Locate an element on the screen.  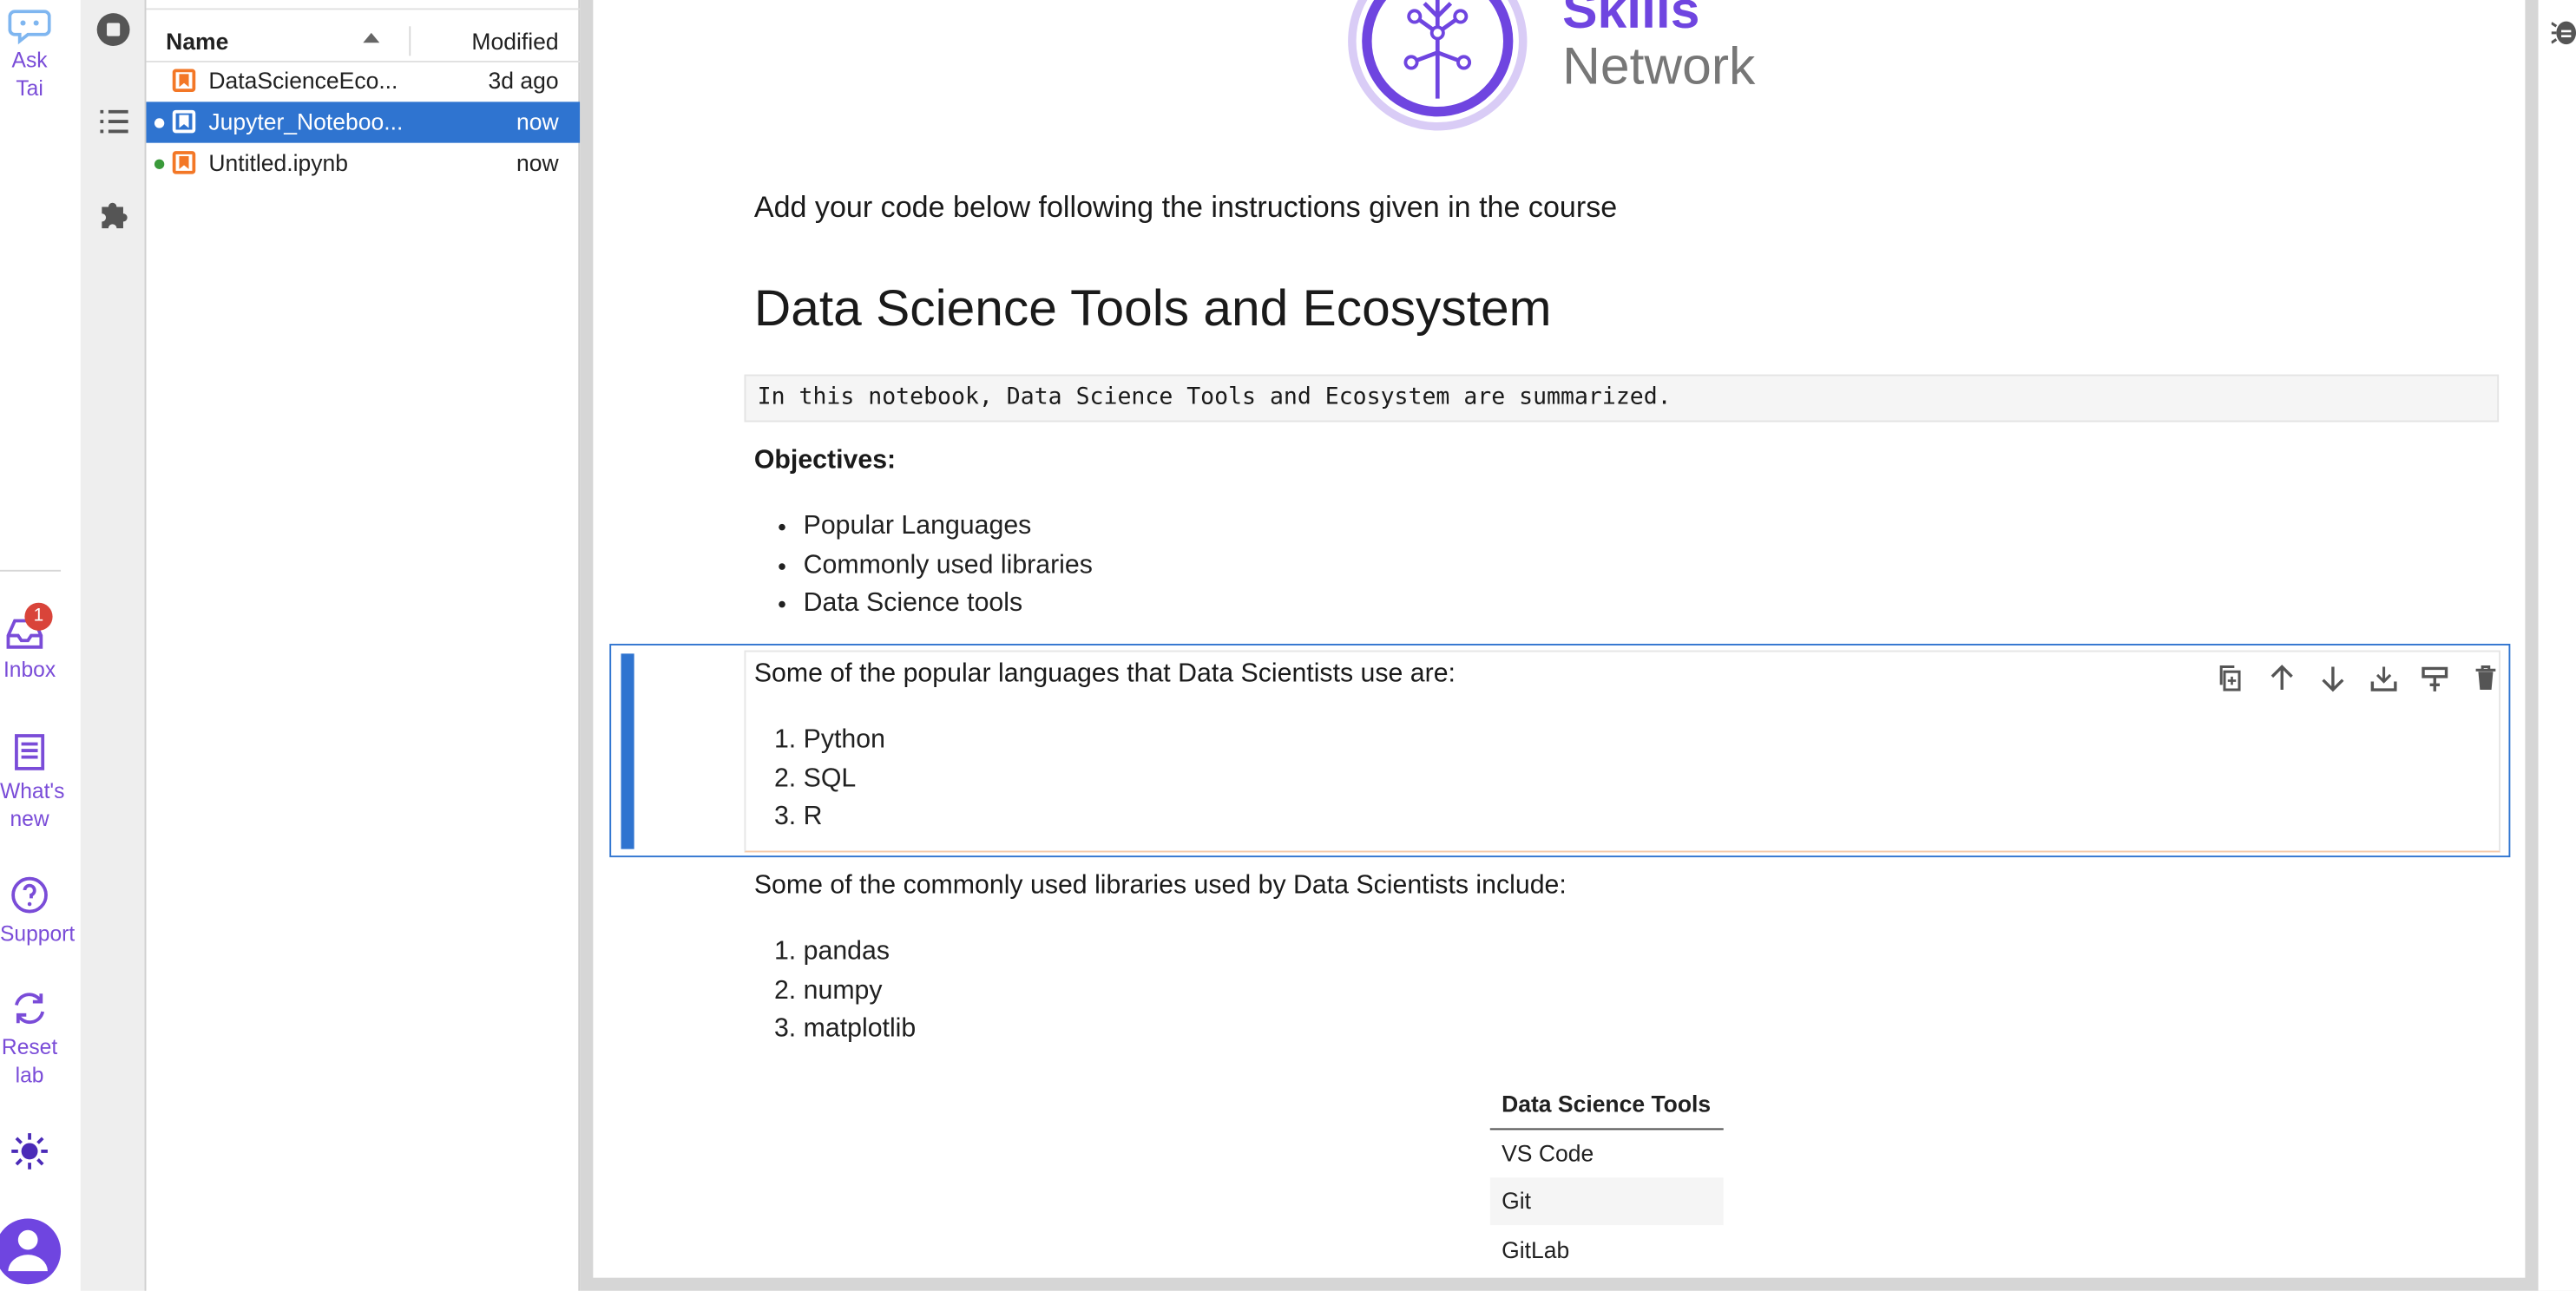
theme-toggle-button is located at coordinates (29, 1153).